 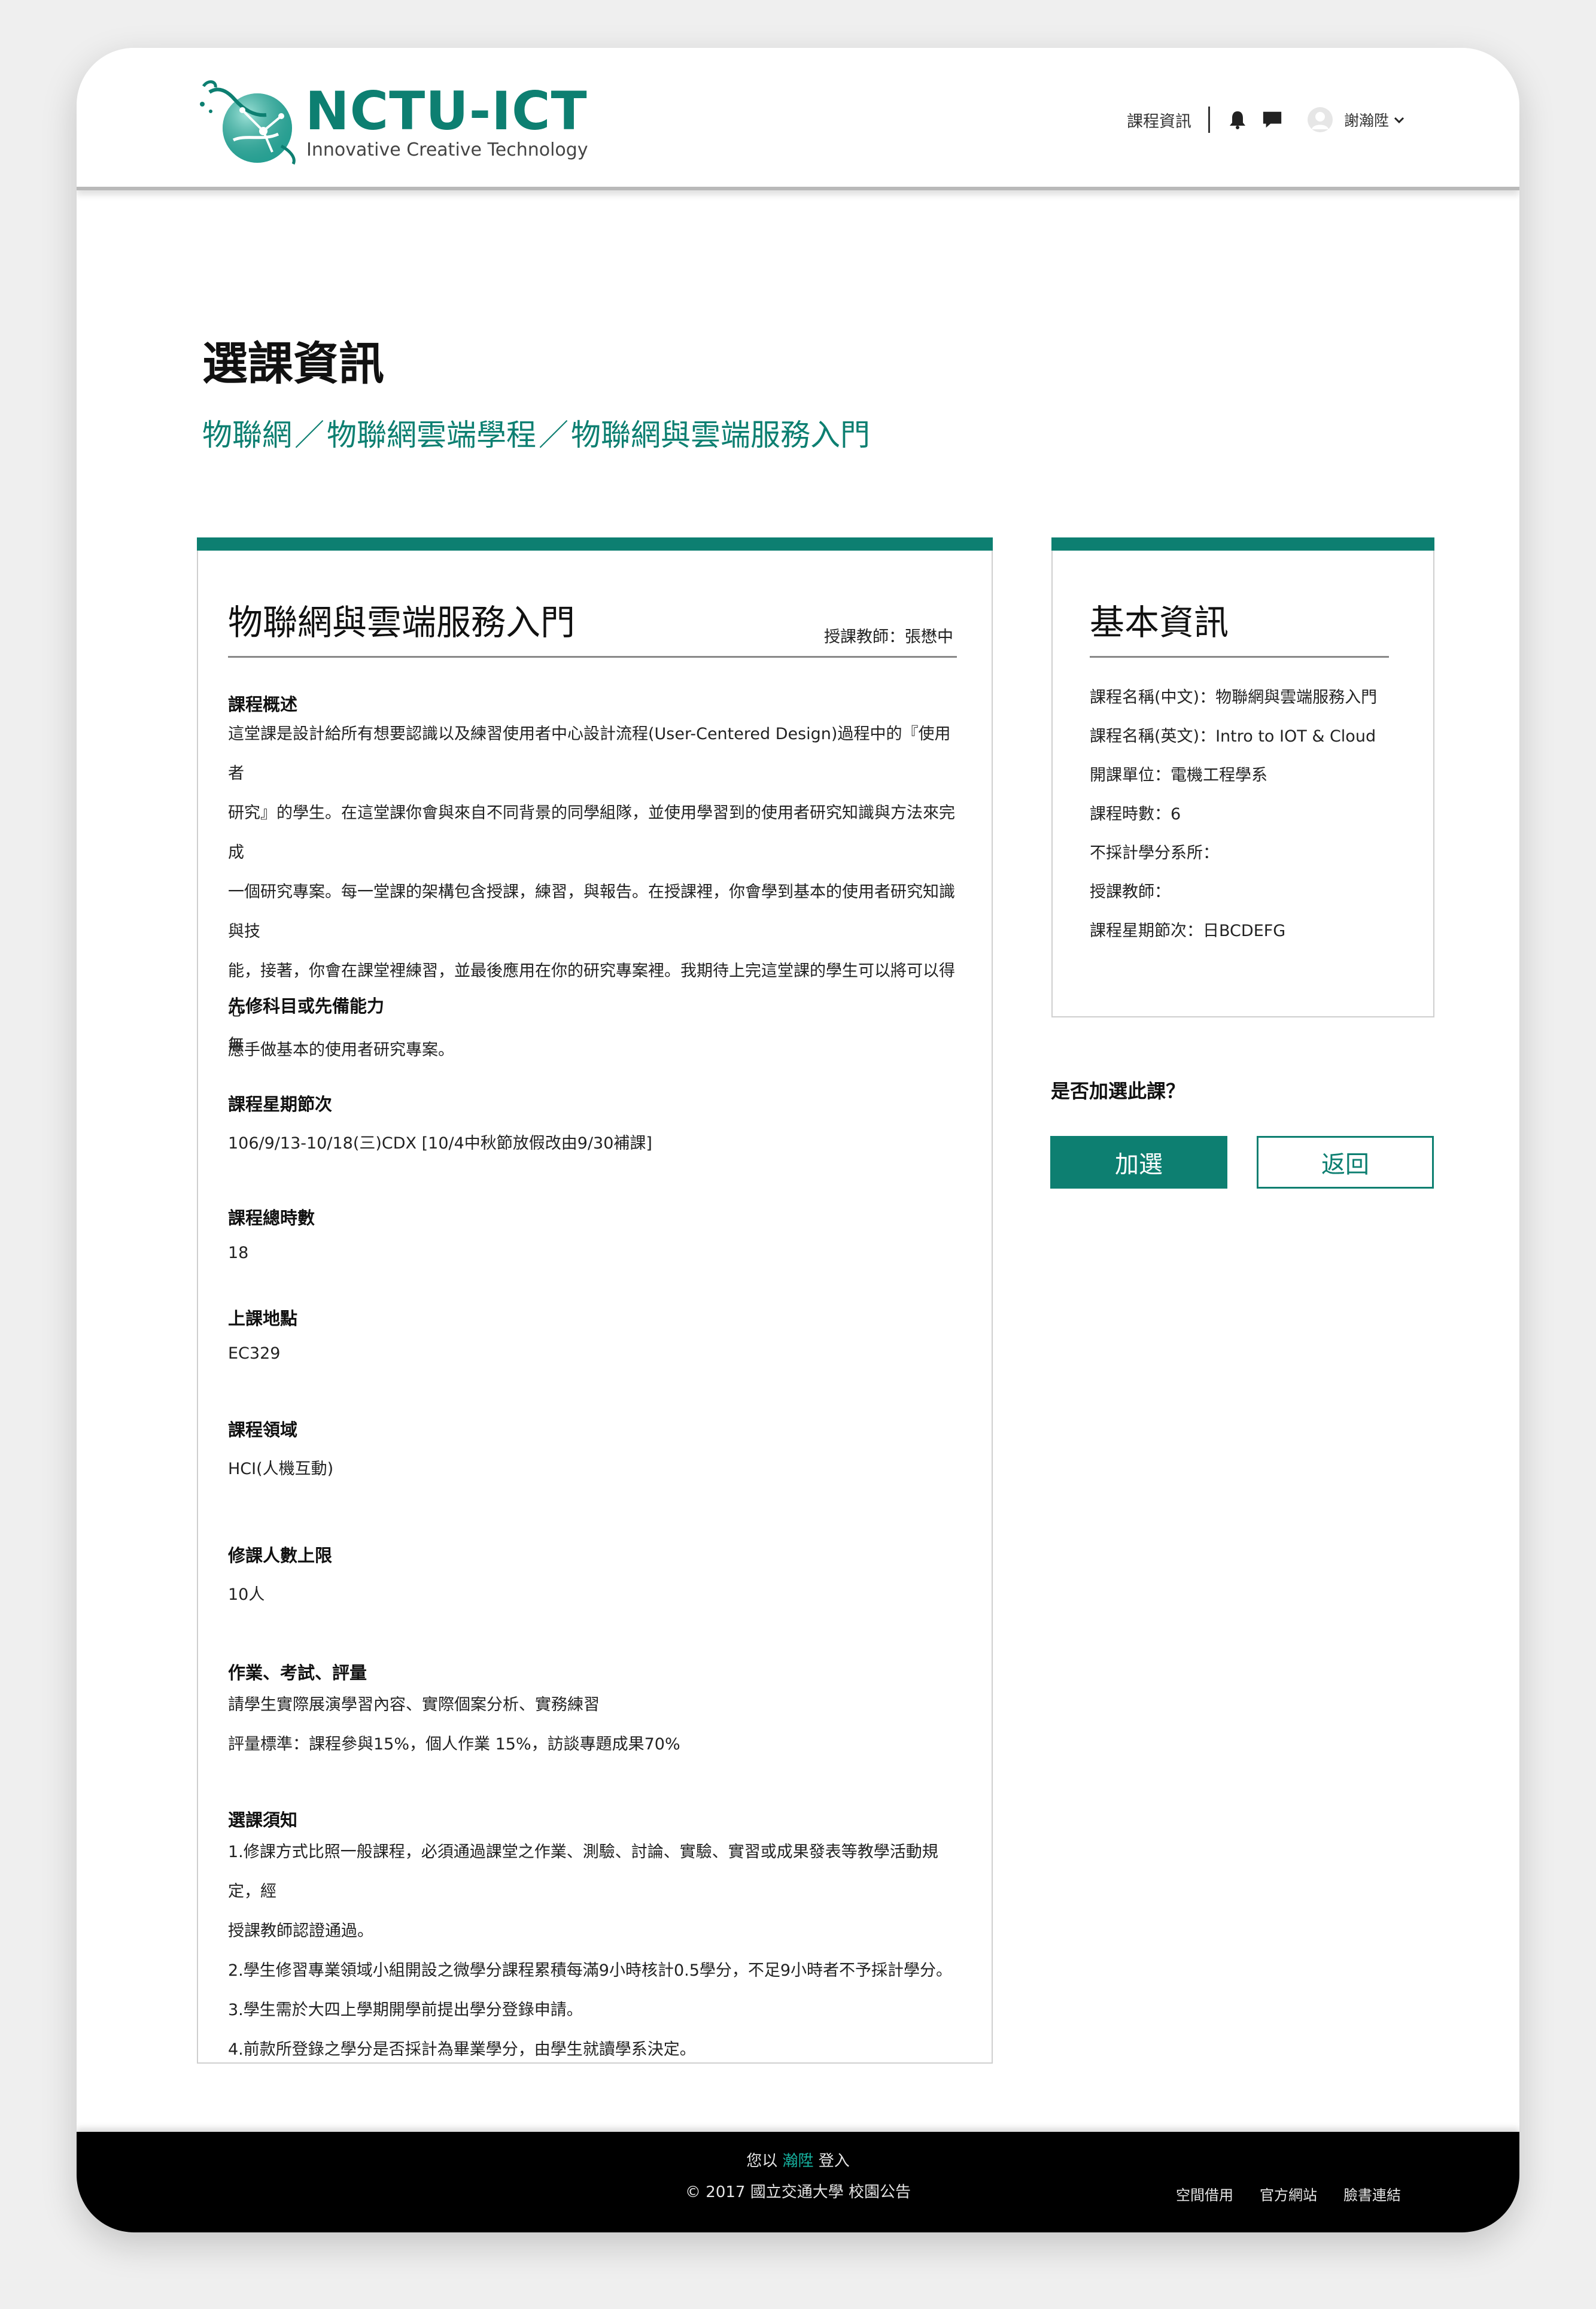 I want to click on footer-link-official-site: 官方網站, so click(x=1289, y=2193).